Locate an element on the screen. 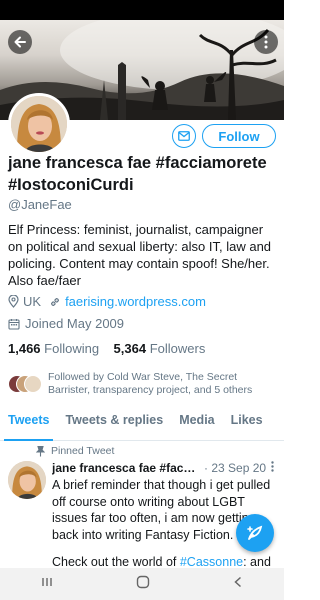  tweet-more-button is located at coordinates (272, 468).